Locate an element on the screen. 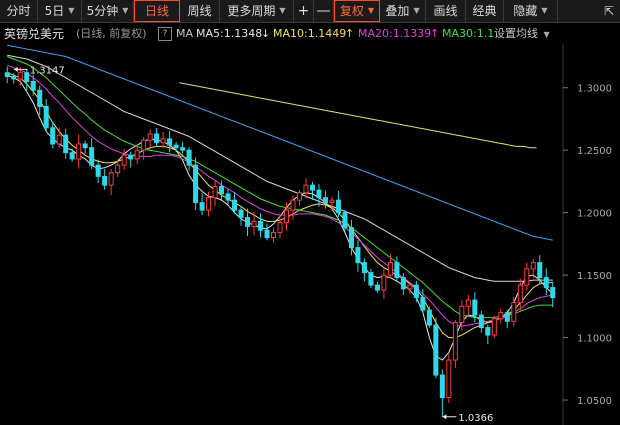 Image resolution: width=620 pixels, height=425 pixels. tab-more-periods-label: 更多周期 is located at coordinates (251, 11).